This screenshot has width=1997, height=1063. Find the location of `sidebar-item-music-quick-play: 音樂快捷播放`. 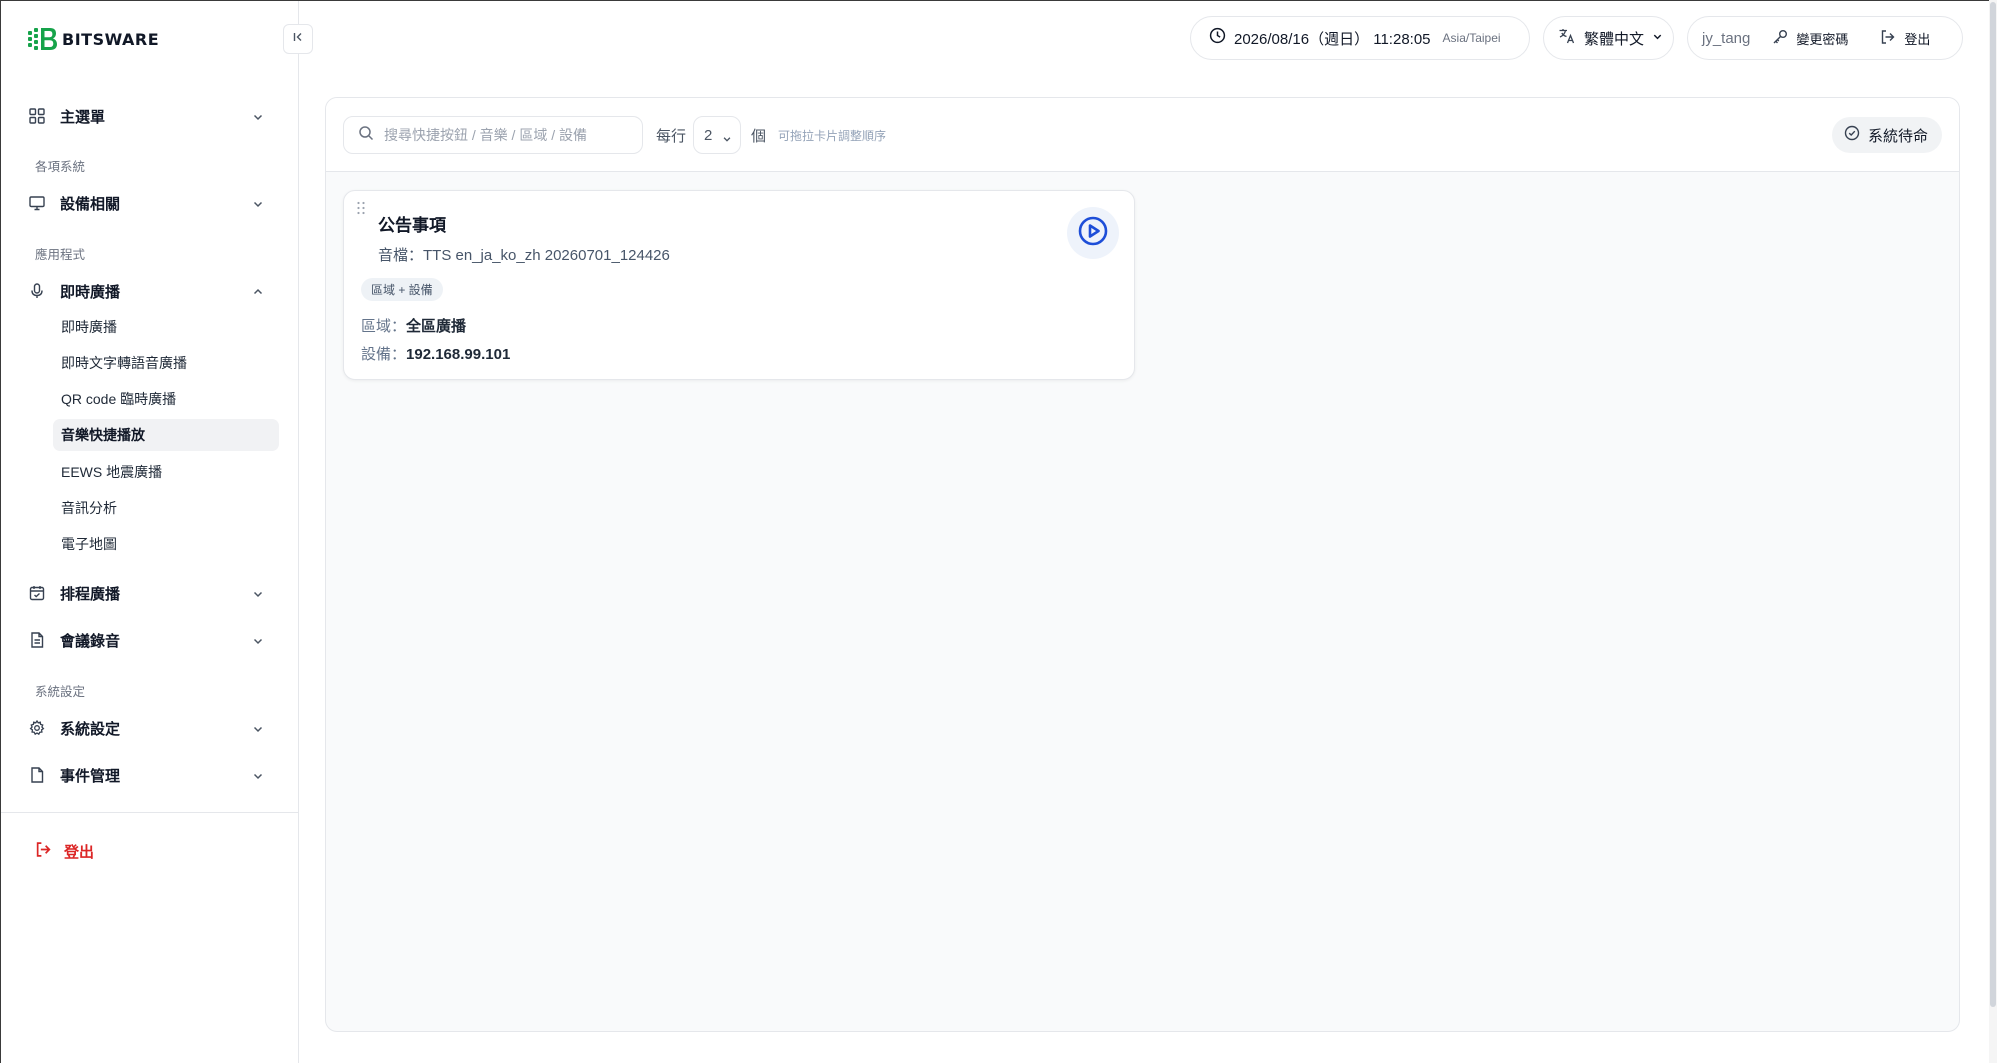

sidebar-item-music-quick-play: 音樂快捷播放 is located at coordinates (166, 435).